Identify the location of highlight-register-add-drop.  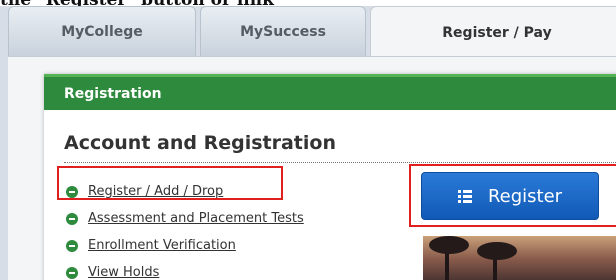
(170, 183).